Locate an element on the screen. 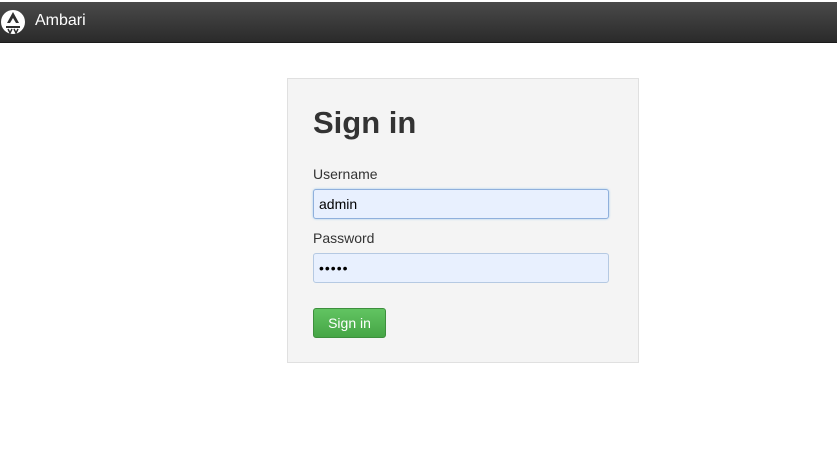 This screenshot has height=453, width=837. username-label: Username is located at coordinates (345, 174).